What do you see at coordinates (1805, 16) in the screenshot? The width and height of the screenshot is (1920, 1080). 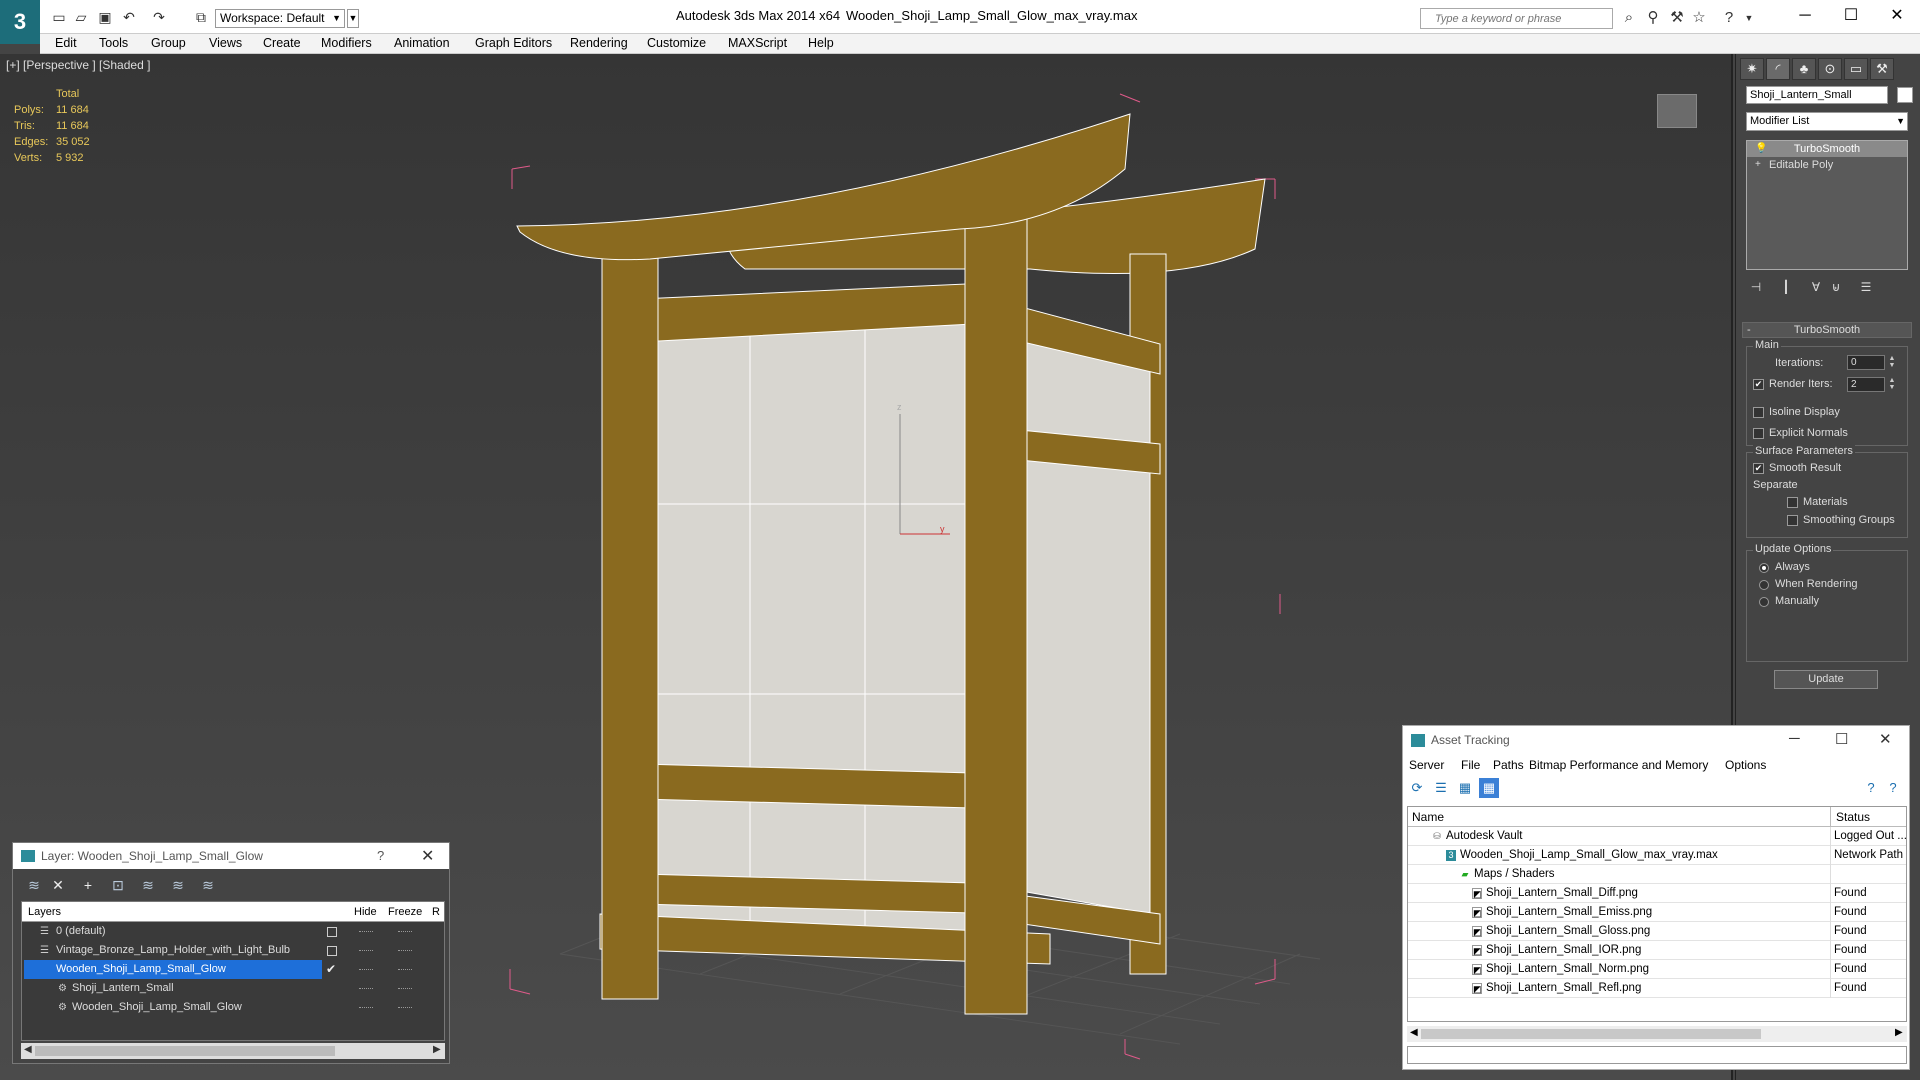 I see `minimize-button: ─` at bounding box center [1805, 16].